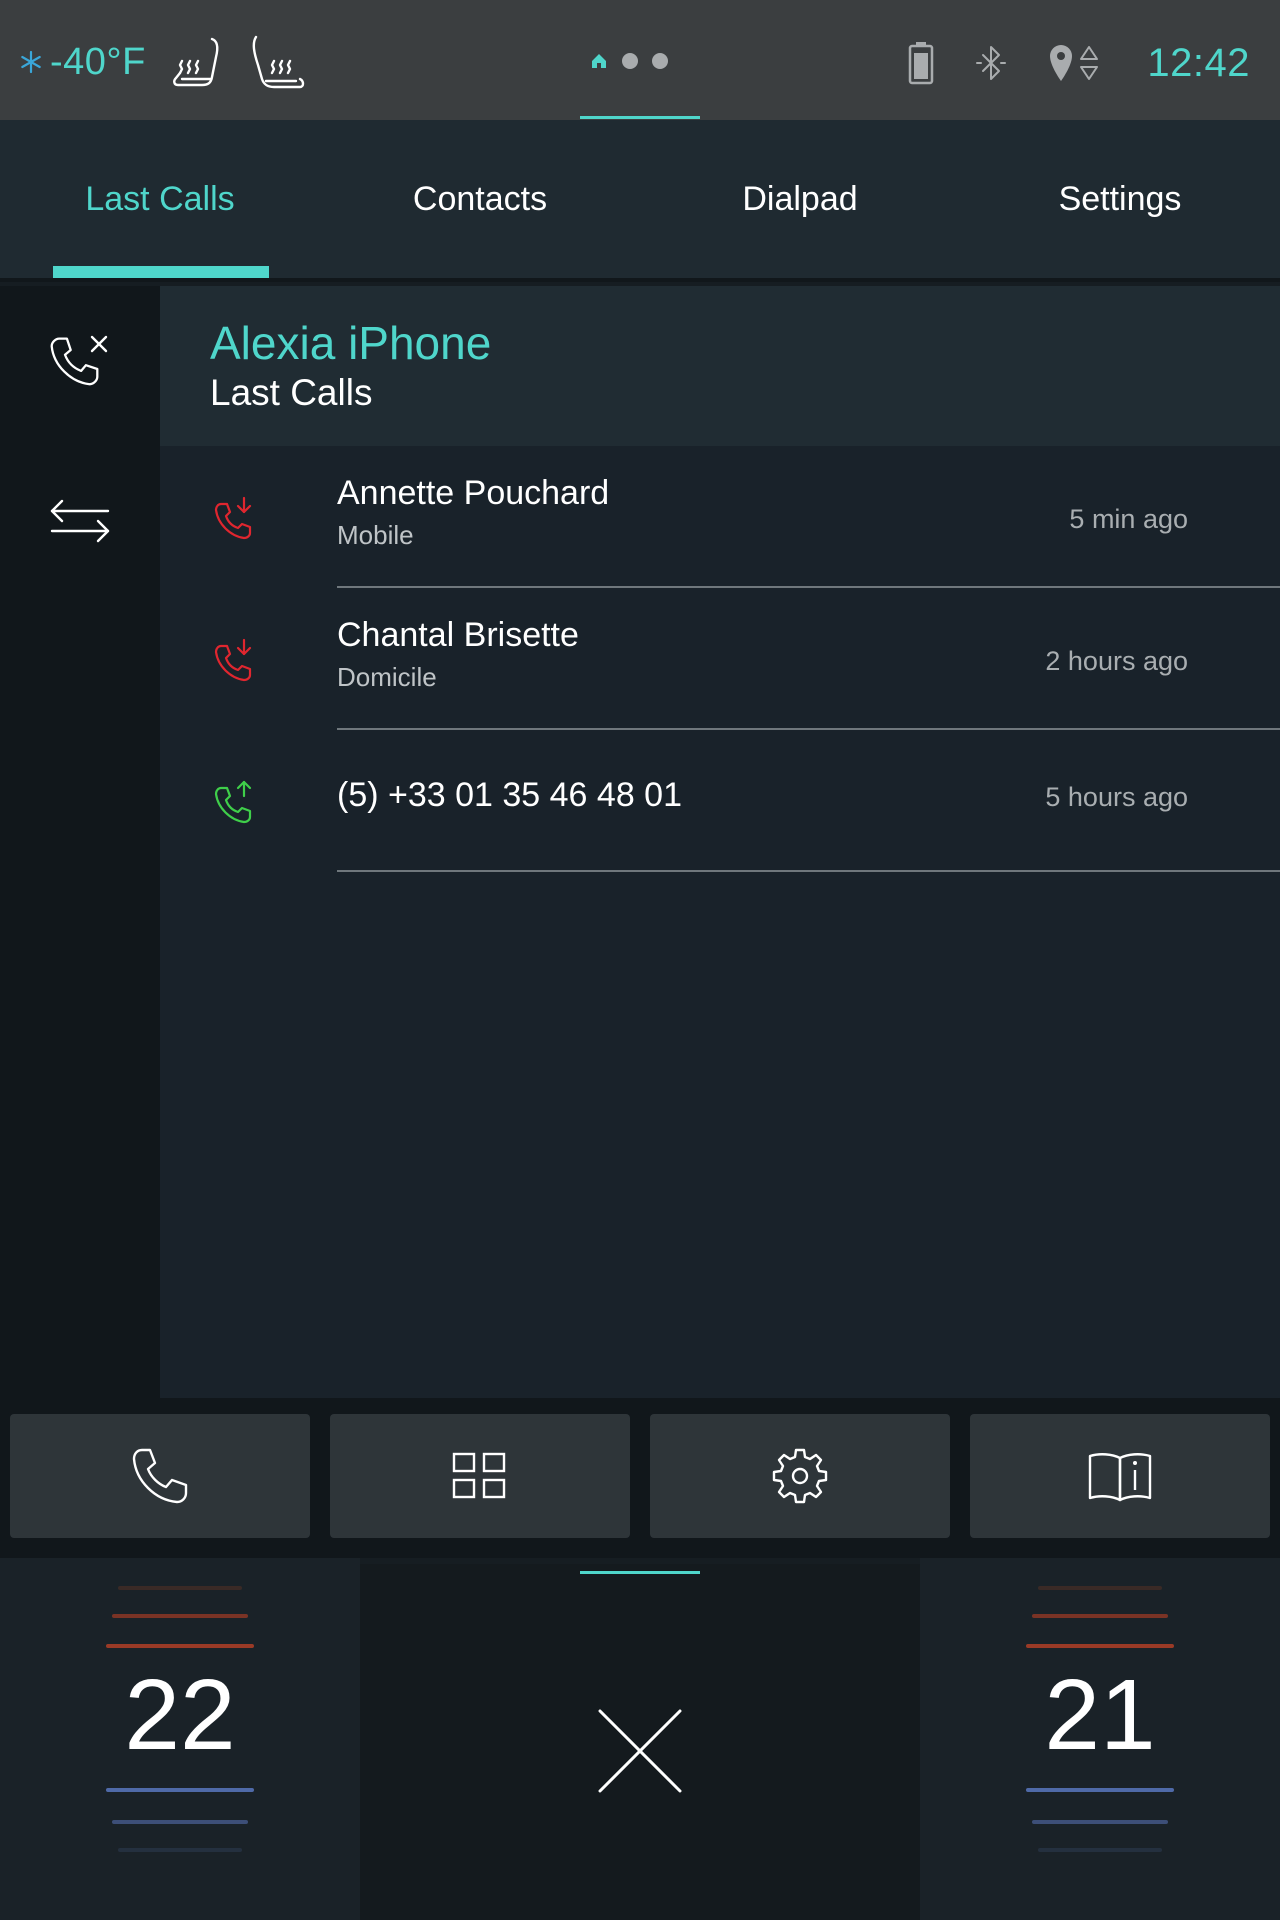 The image size is (1280, 1920). I want to click on phone-hangup-icon, so click(79, 360).